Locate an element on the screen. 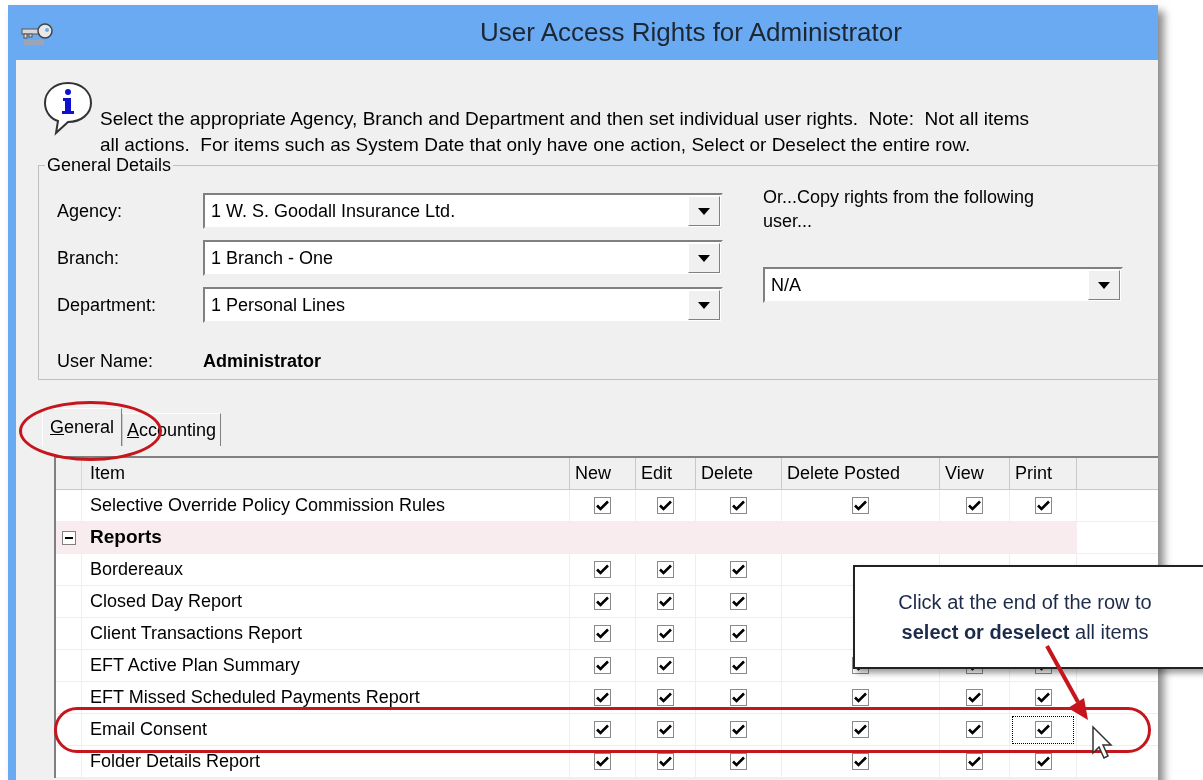  field-label: User Name: is located at coordinates (106, 361).